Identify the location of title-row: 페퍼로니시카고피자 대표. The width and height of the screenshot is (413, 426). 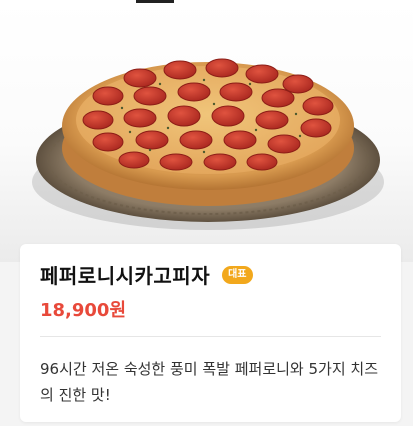
(146, 274).